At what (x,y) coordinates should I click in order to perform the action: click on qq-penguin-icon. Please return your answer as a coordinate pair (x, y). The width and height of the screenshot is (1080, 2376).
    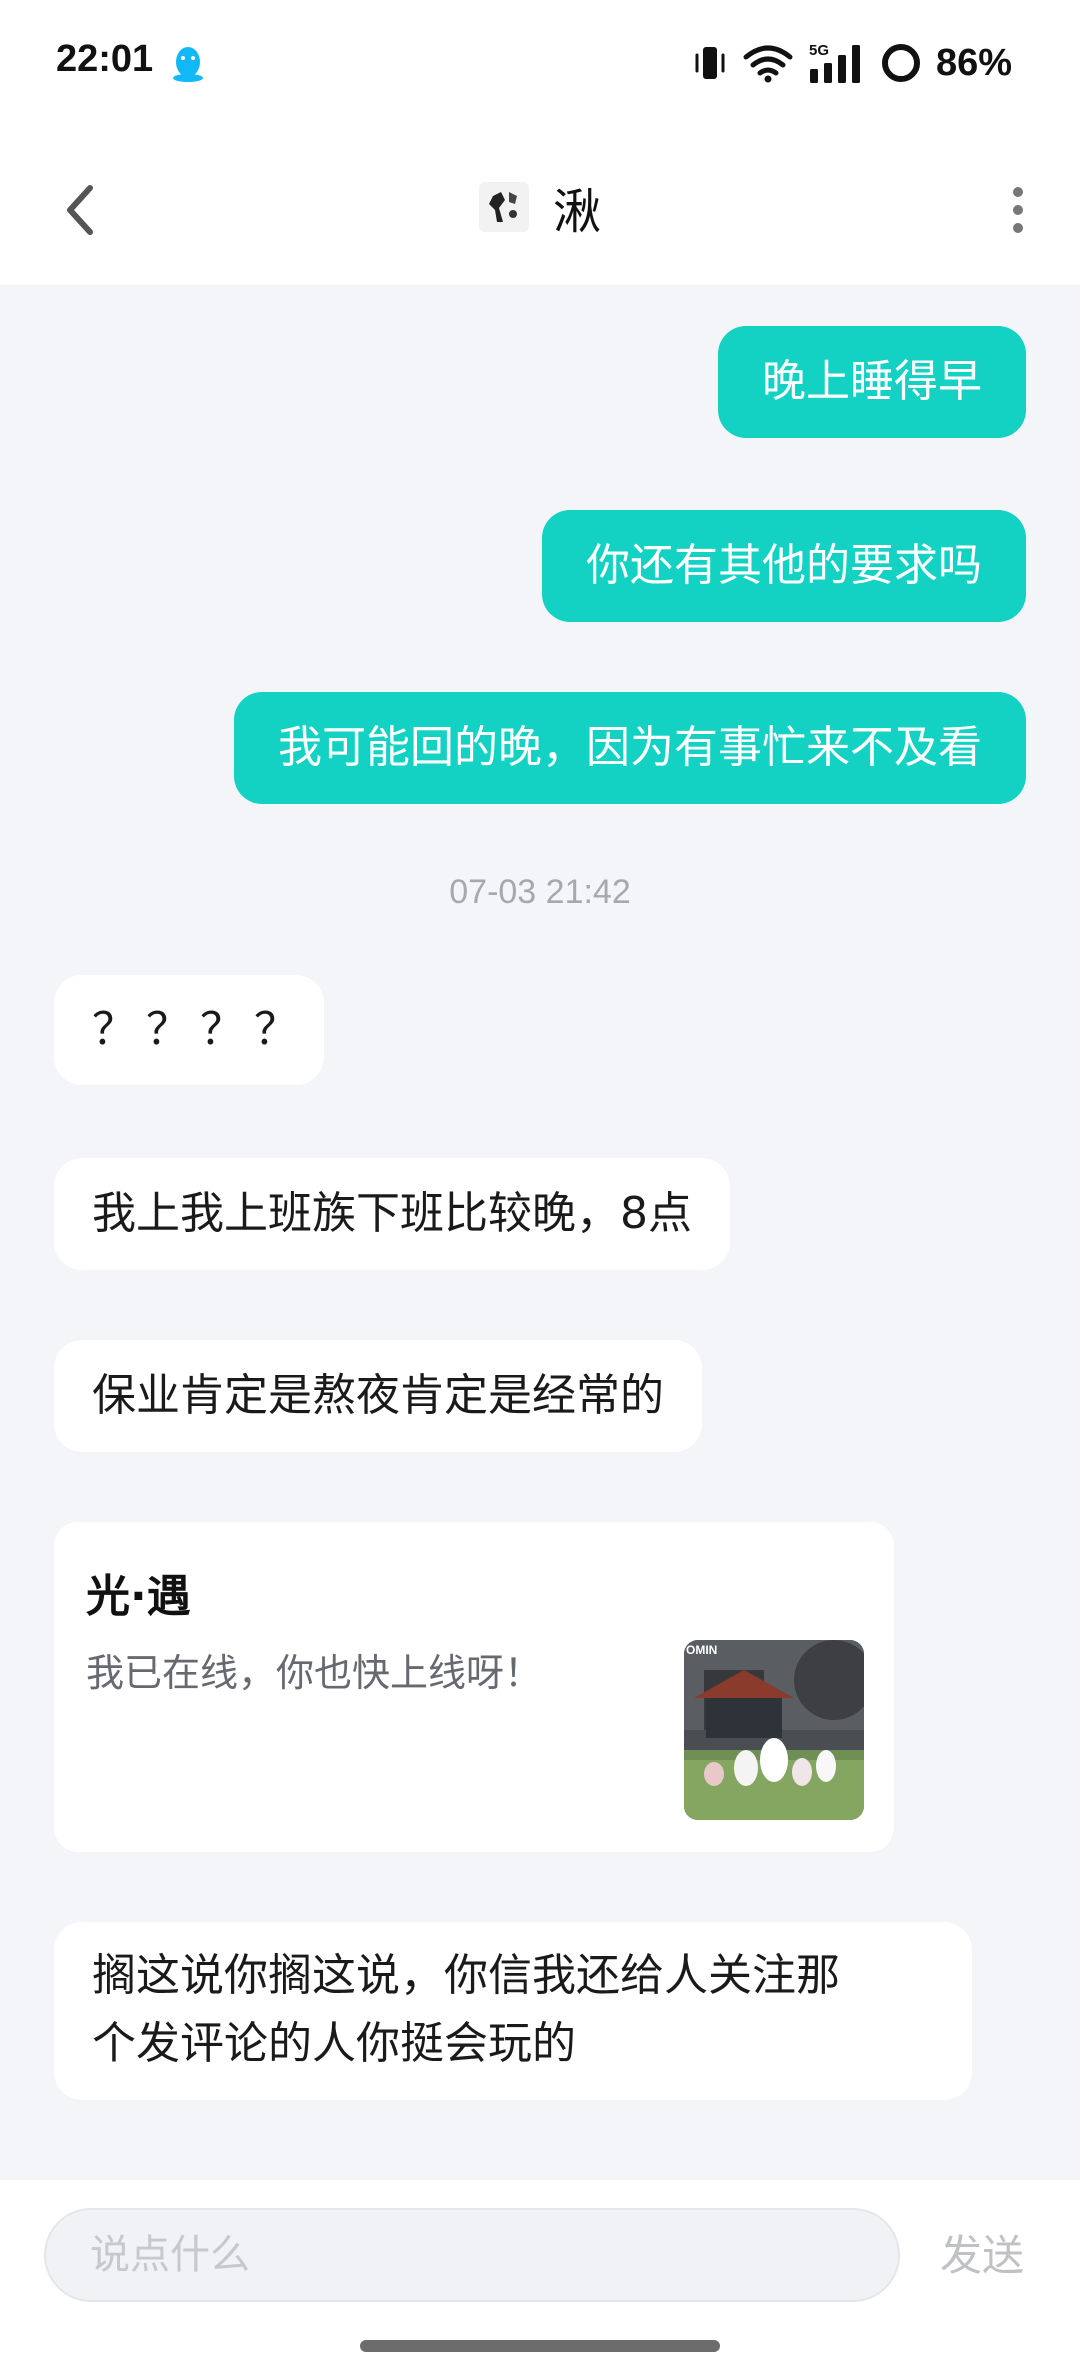
    Looking at the image, I should click on (188, 64).